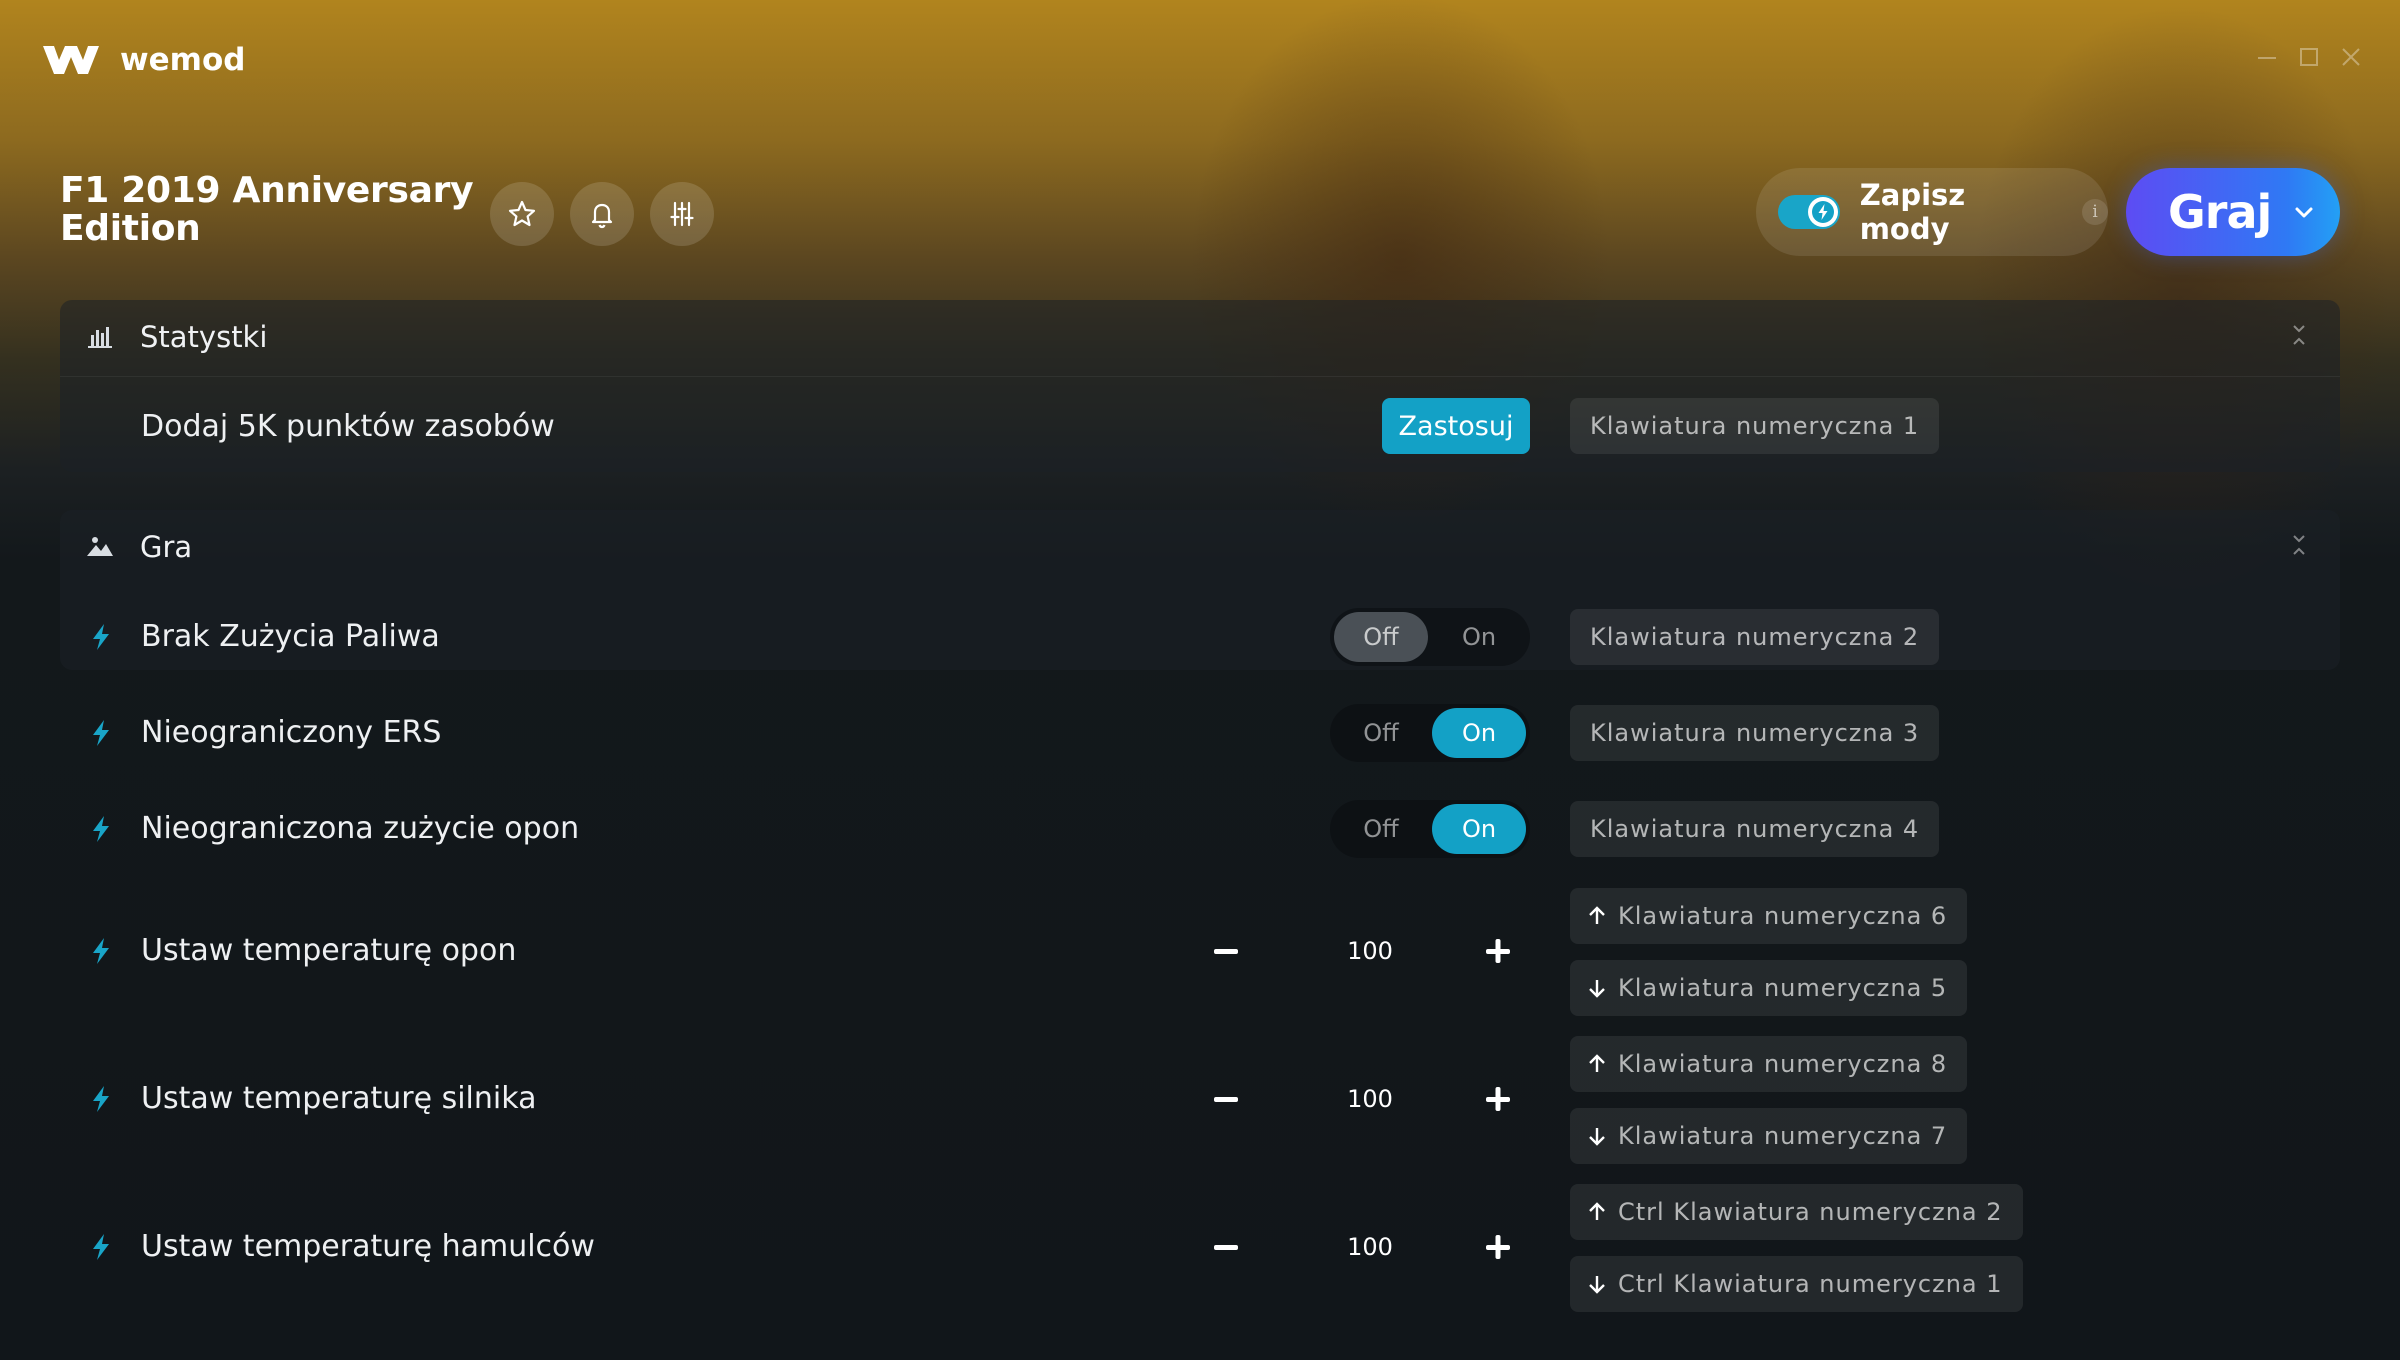  I want to click on hotkey-up-badge: Klawiatura numeryczna 6, so click(1769, 916).